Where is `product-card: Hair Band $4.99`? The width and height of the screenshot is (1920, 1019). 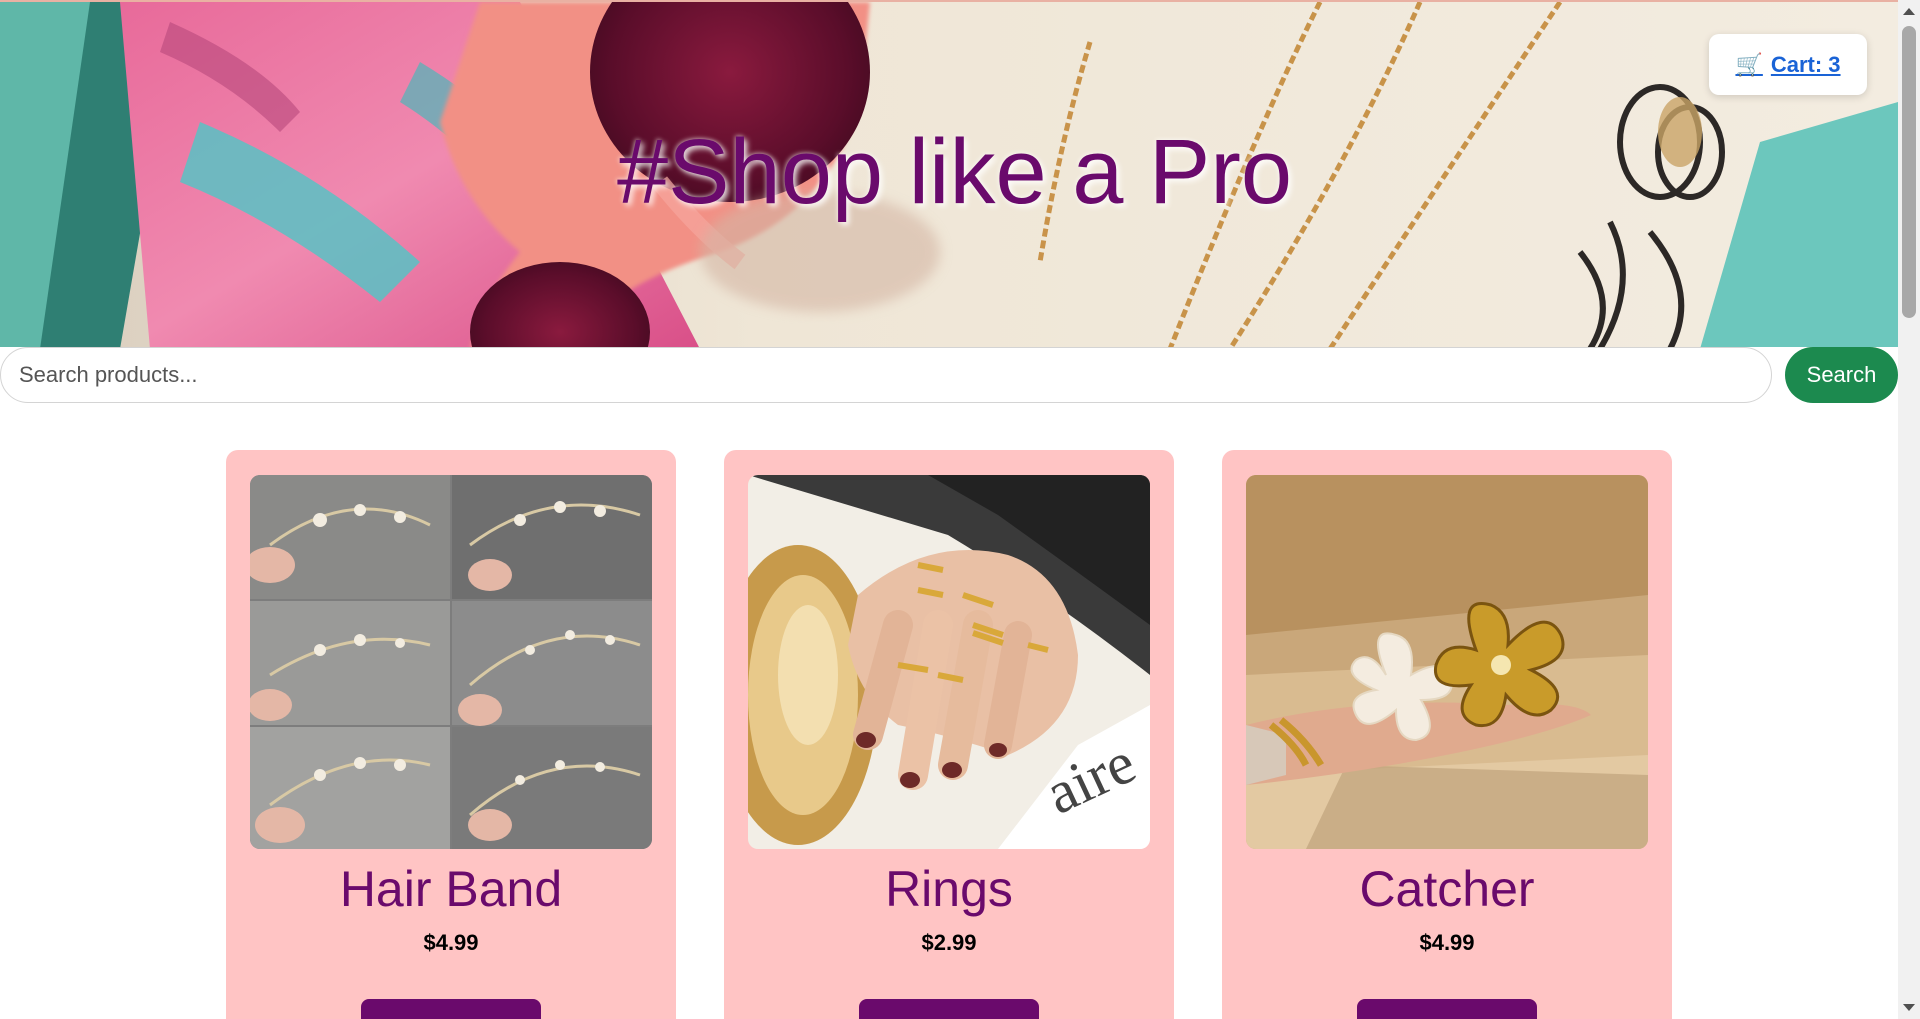
product-card: Hair Band $4.99 is located at coordinates (451, 734).